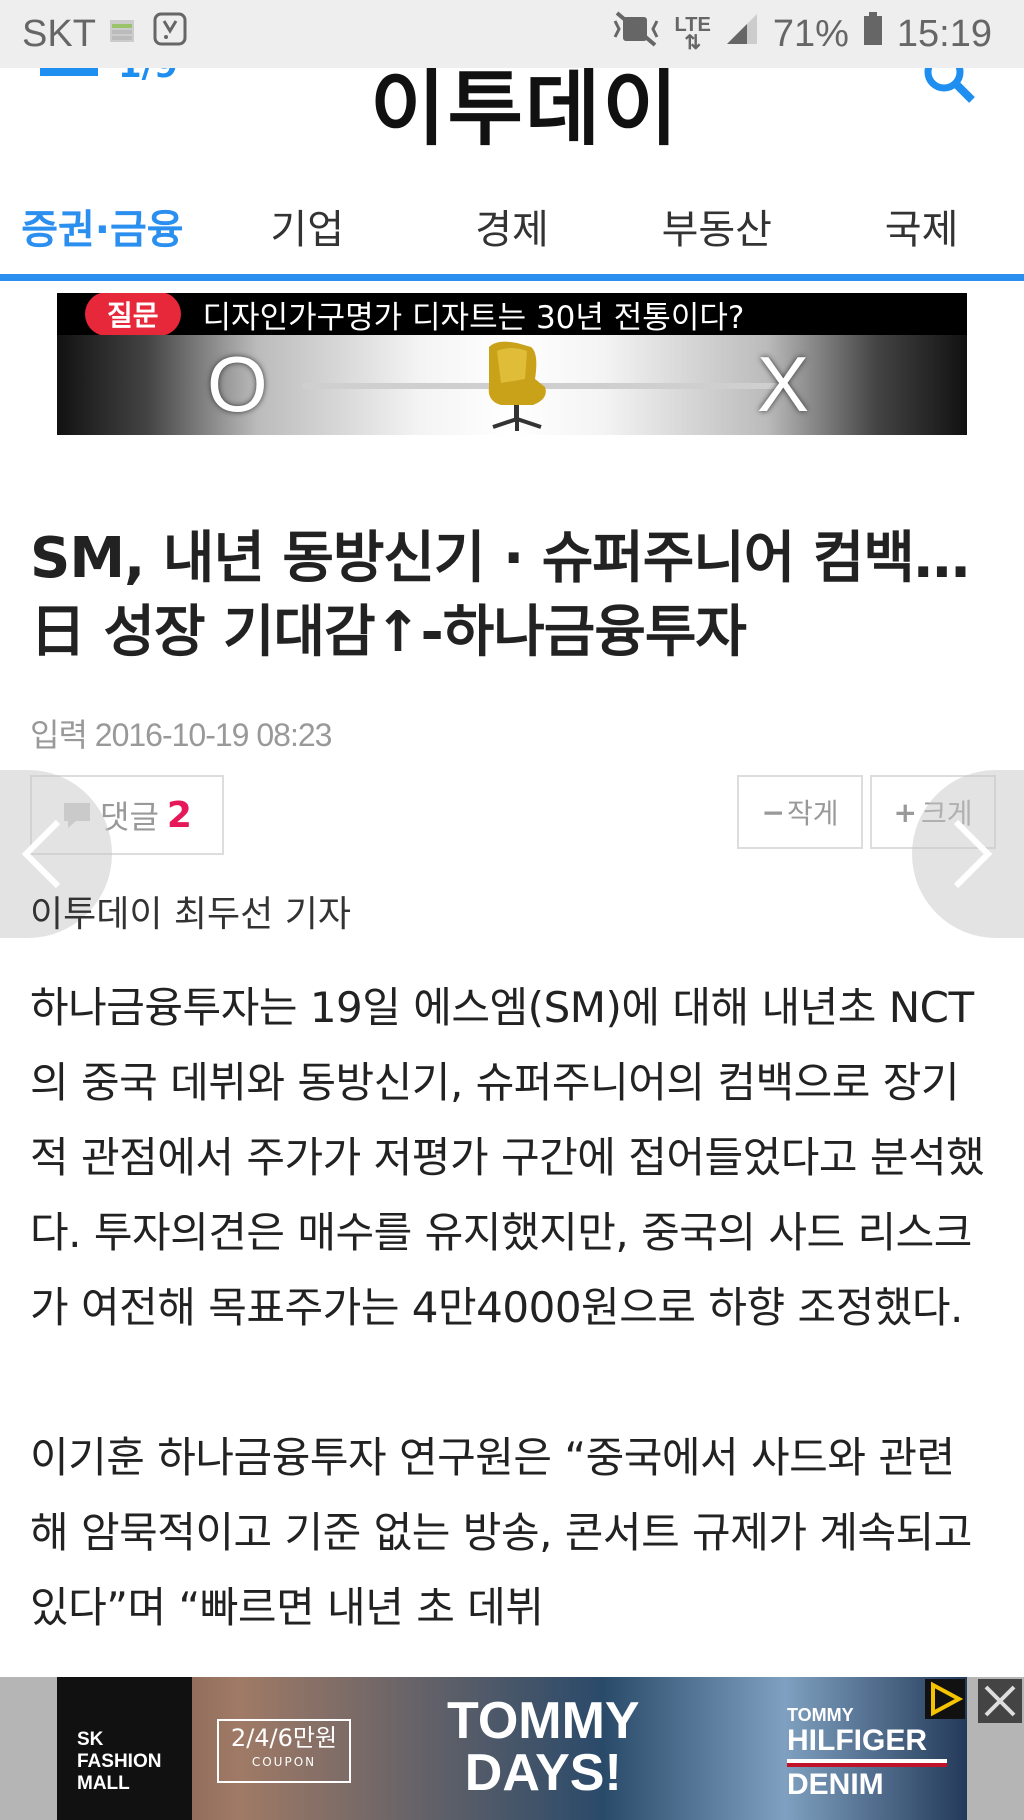  I want to click on article-date: 입력 2016-10-19 08:23, so click(181, 735).